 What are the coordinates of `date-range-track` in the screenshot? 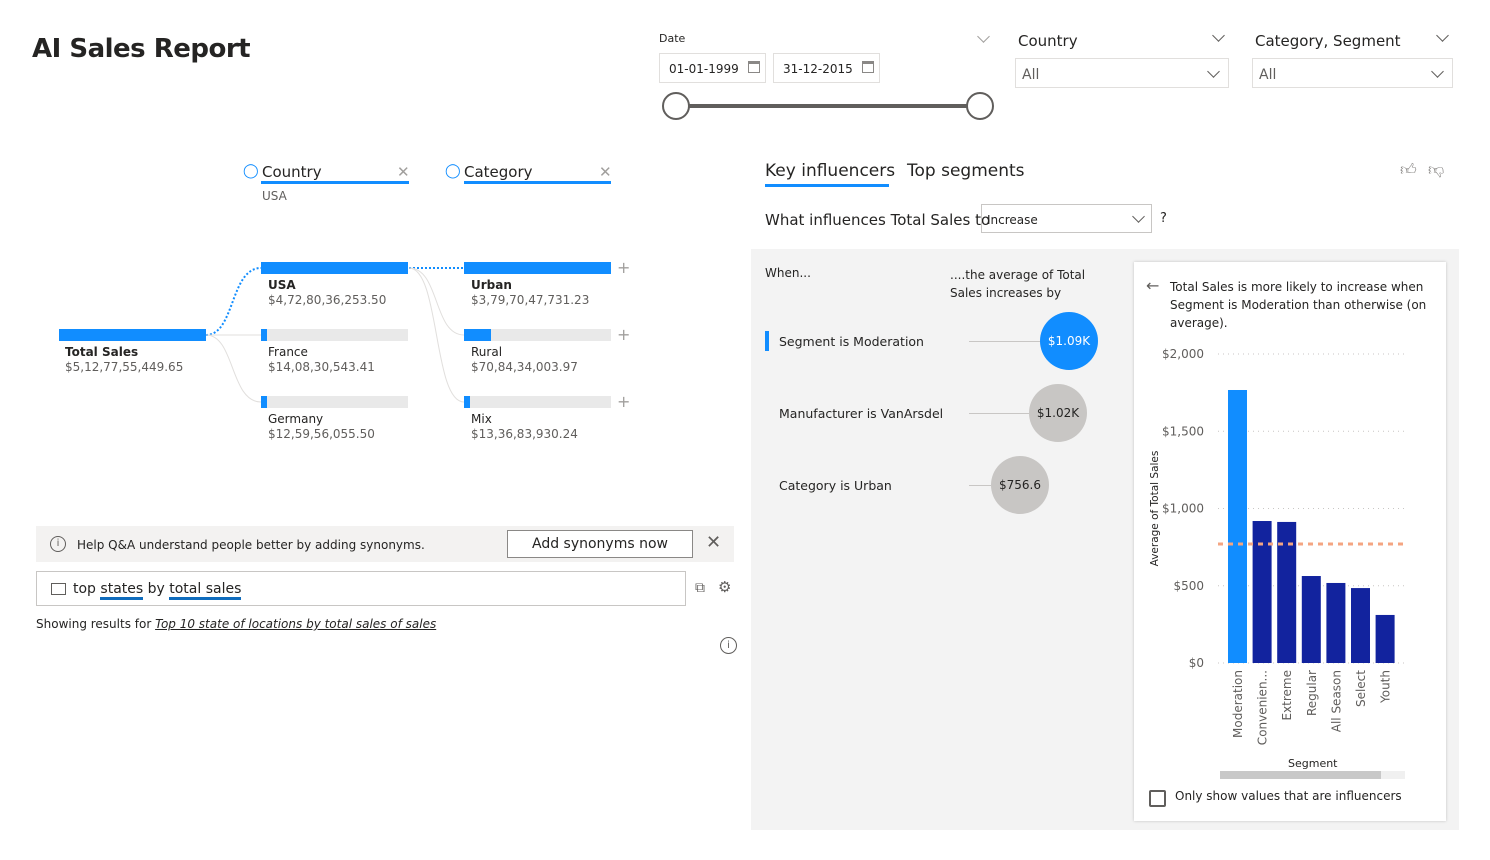 It's located at (828, 106).